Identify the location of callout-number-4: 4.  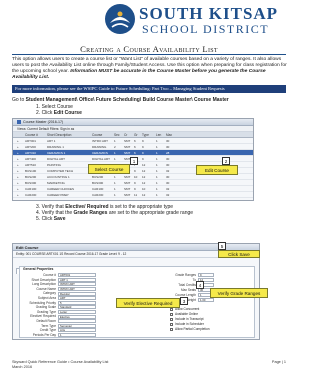
(200, 285).